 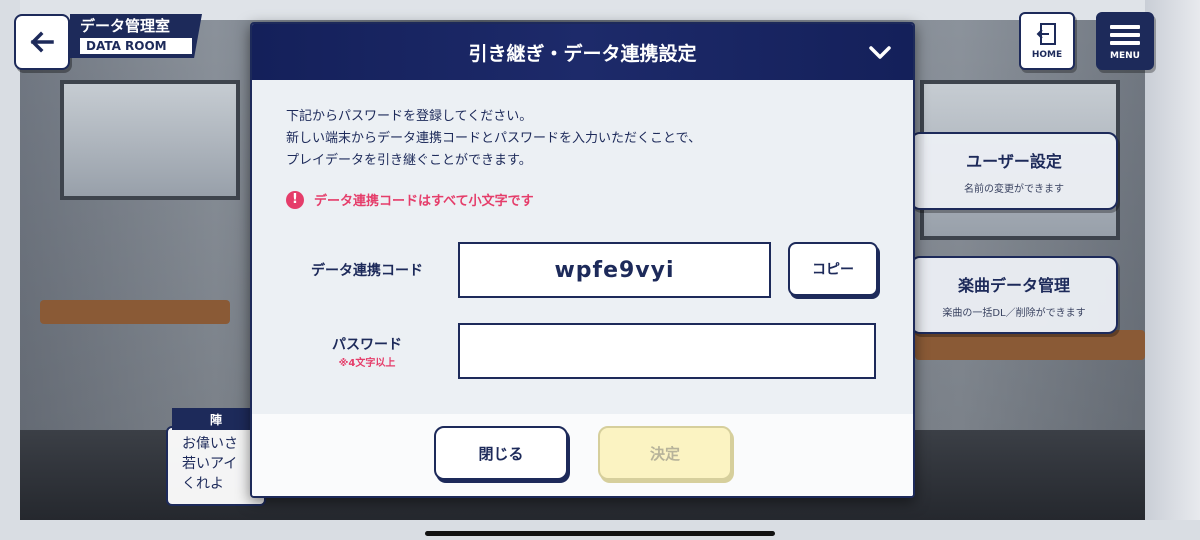 I want to click on instruction-line: プレイデータを引き継ぐことができます。, so click(x=409, y=160).